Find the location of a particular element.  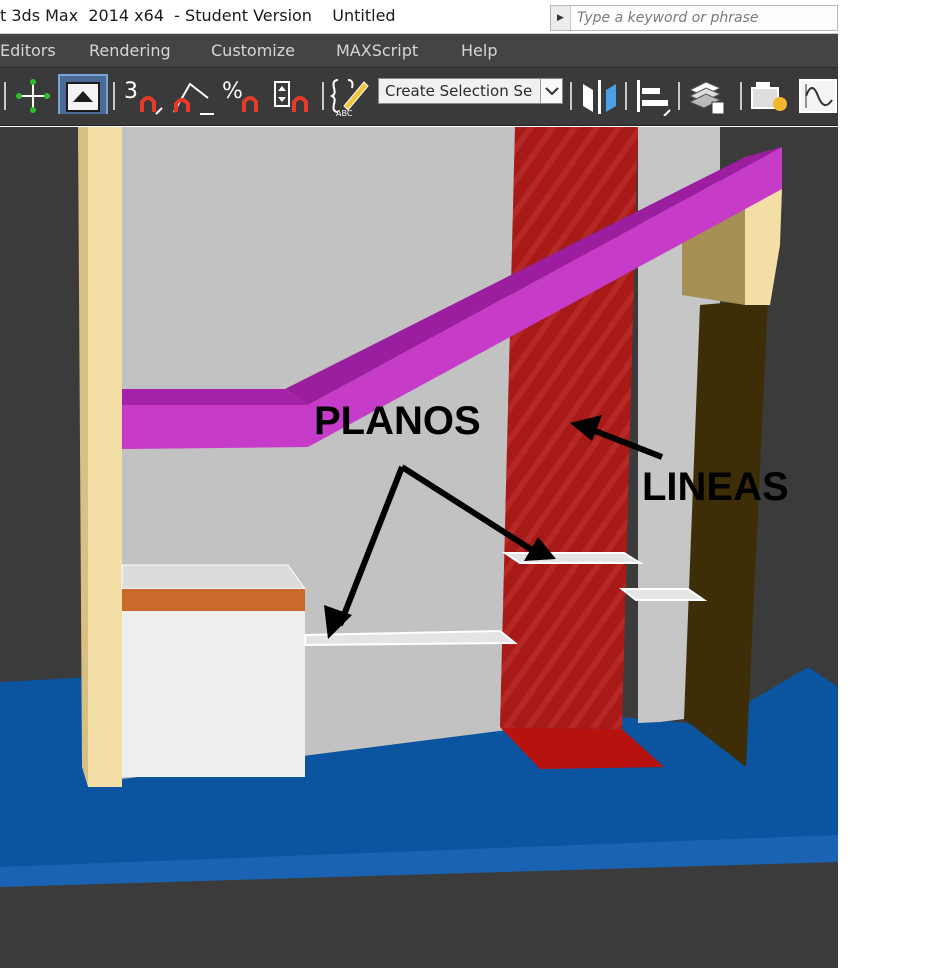

box-front is located at coordinates (213, 694).